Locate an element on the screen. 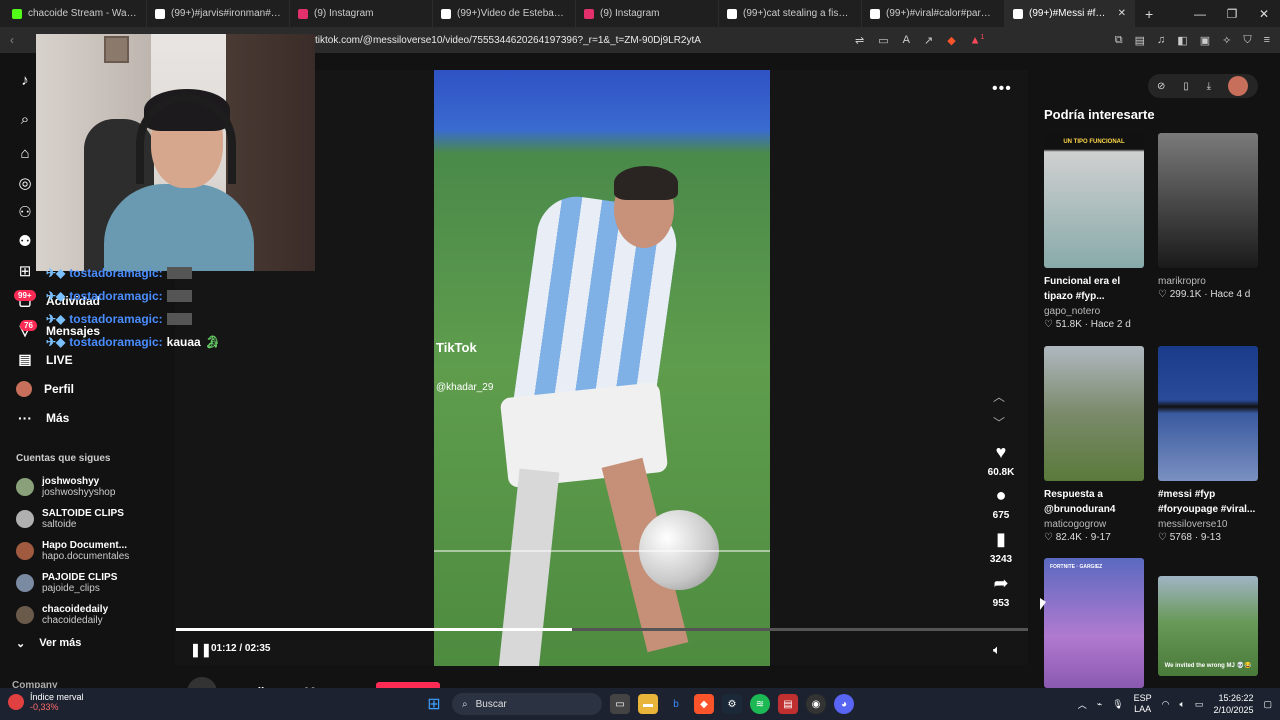 Image resolution: width=1280 pixels, height=720 pixels. bing-icon: b is located at coordinates (676, 704).